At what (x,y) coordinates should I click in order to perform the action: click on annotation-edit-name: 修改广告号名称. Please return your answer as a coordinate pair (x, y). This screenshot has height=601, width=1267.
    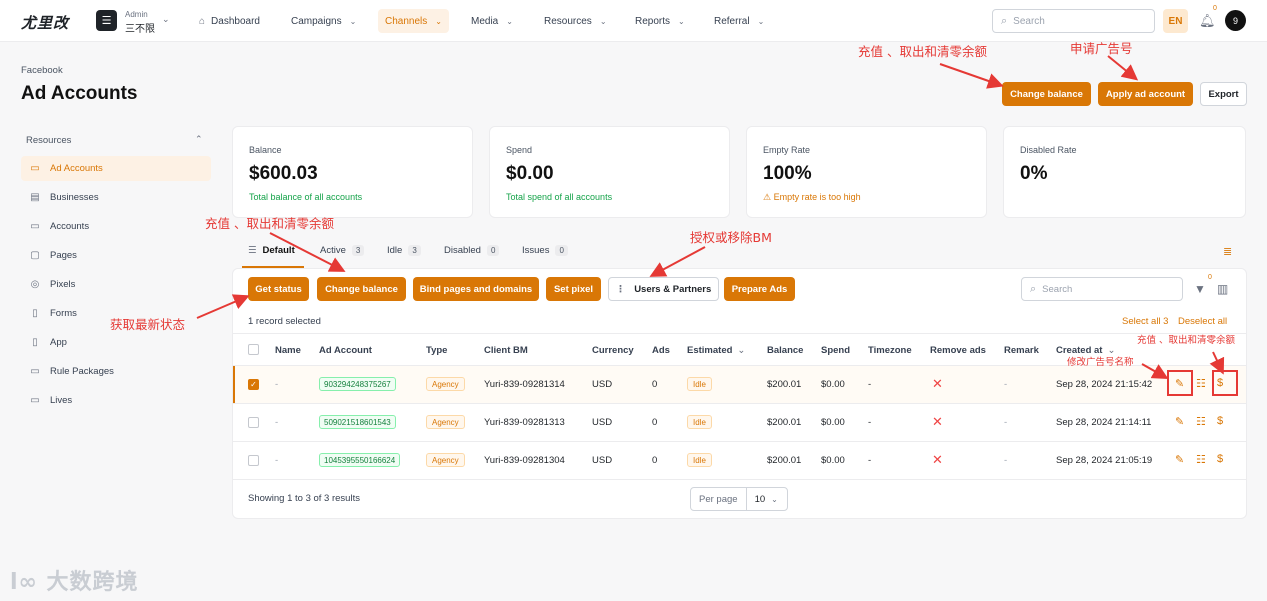
    Looking at the image, I should click on (1100, 362).